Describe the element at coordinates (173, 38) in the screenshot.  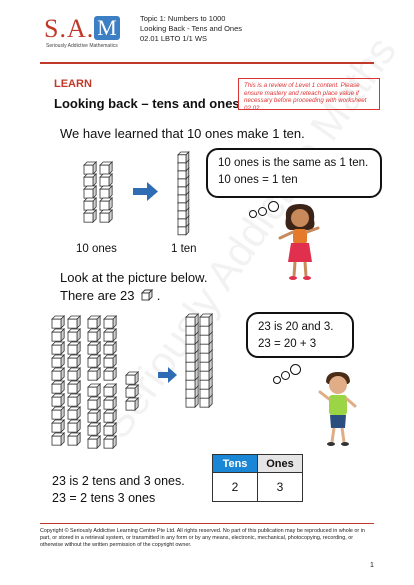
I see `worksheet-code: 02.01 LBTO 1/1 WS` at that location.